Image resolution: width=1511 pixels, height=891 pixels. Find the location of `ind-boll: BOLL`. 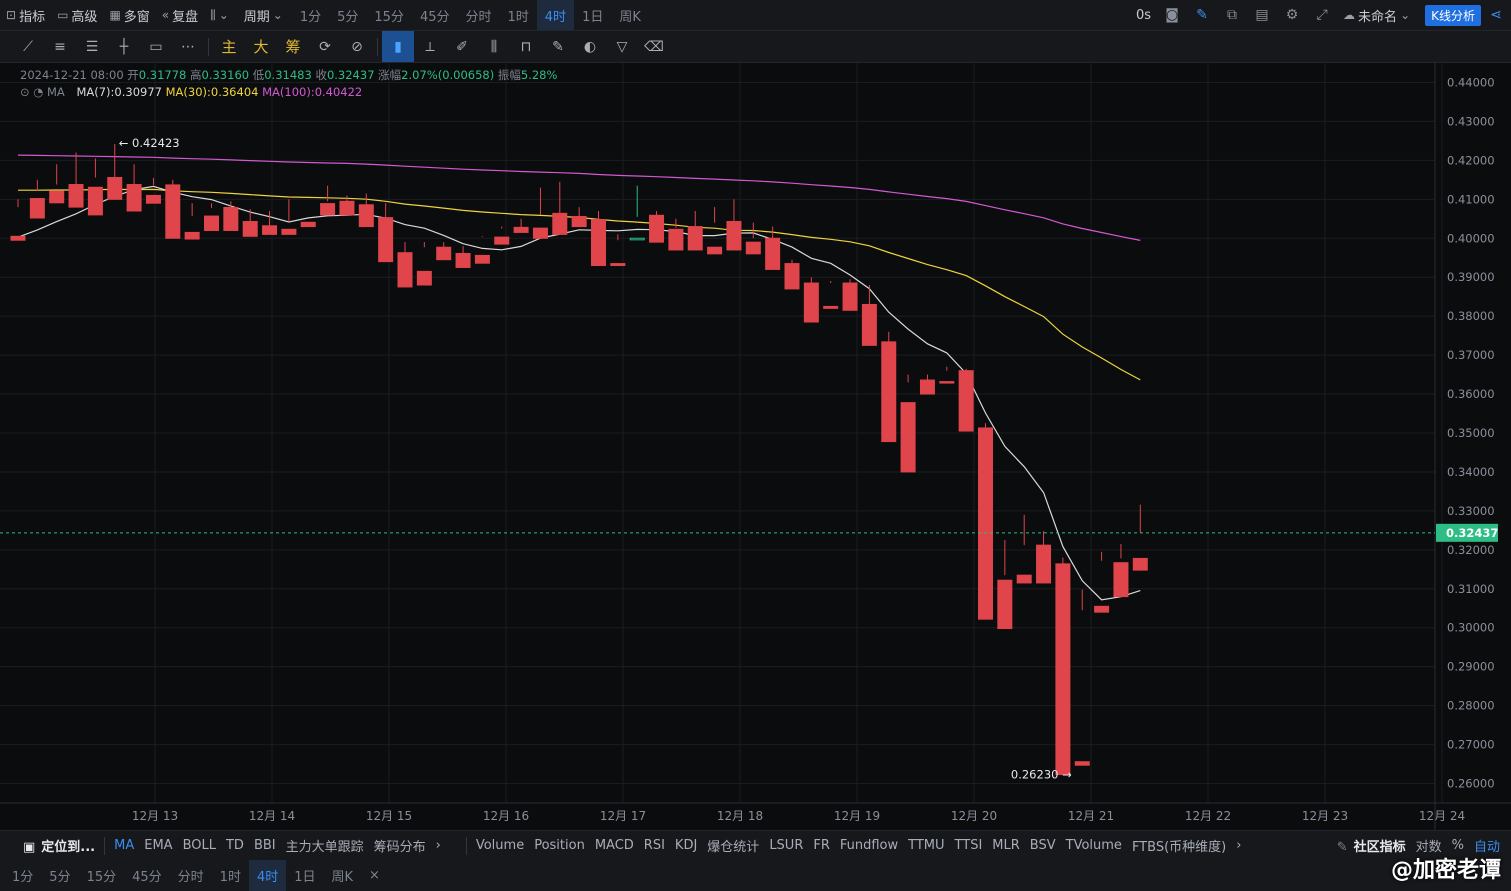

ind-boll: BOLL is located at coordinates (199, 845).